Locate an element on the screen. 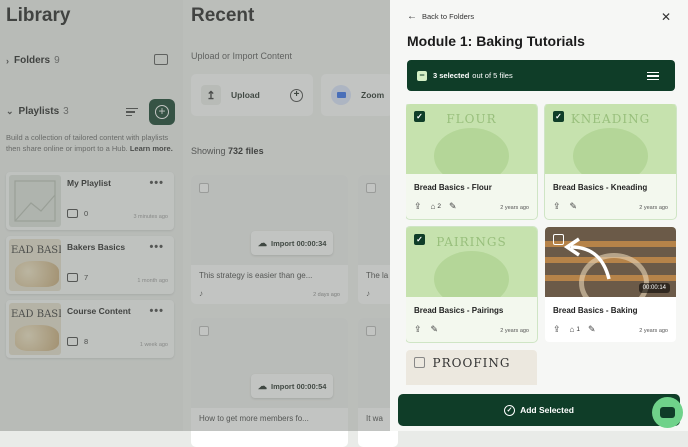 This screenshot has height=447, width=688. file-title: Bread Basics - Kneading is located at coordinates (600, 187).